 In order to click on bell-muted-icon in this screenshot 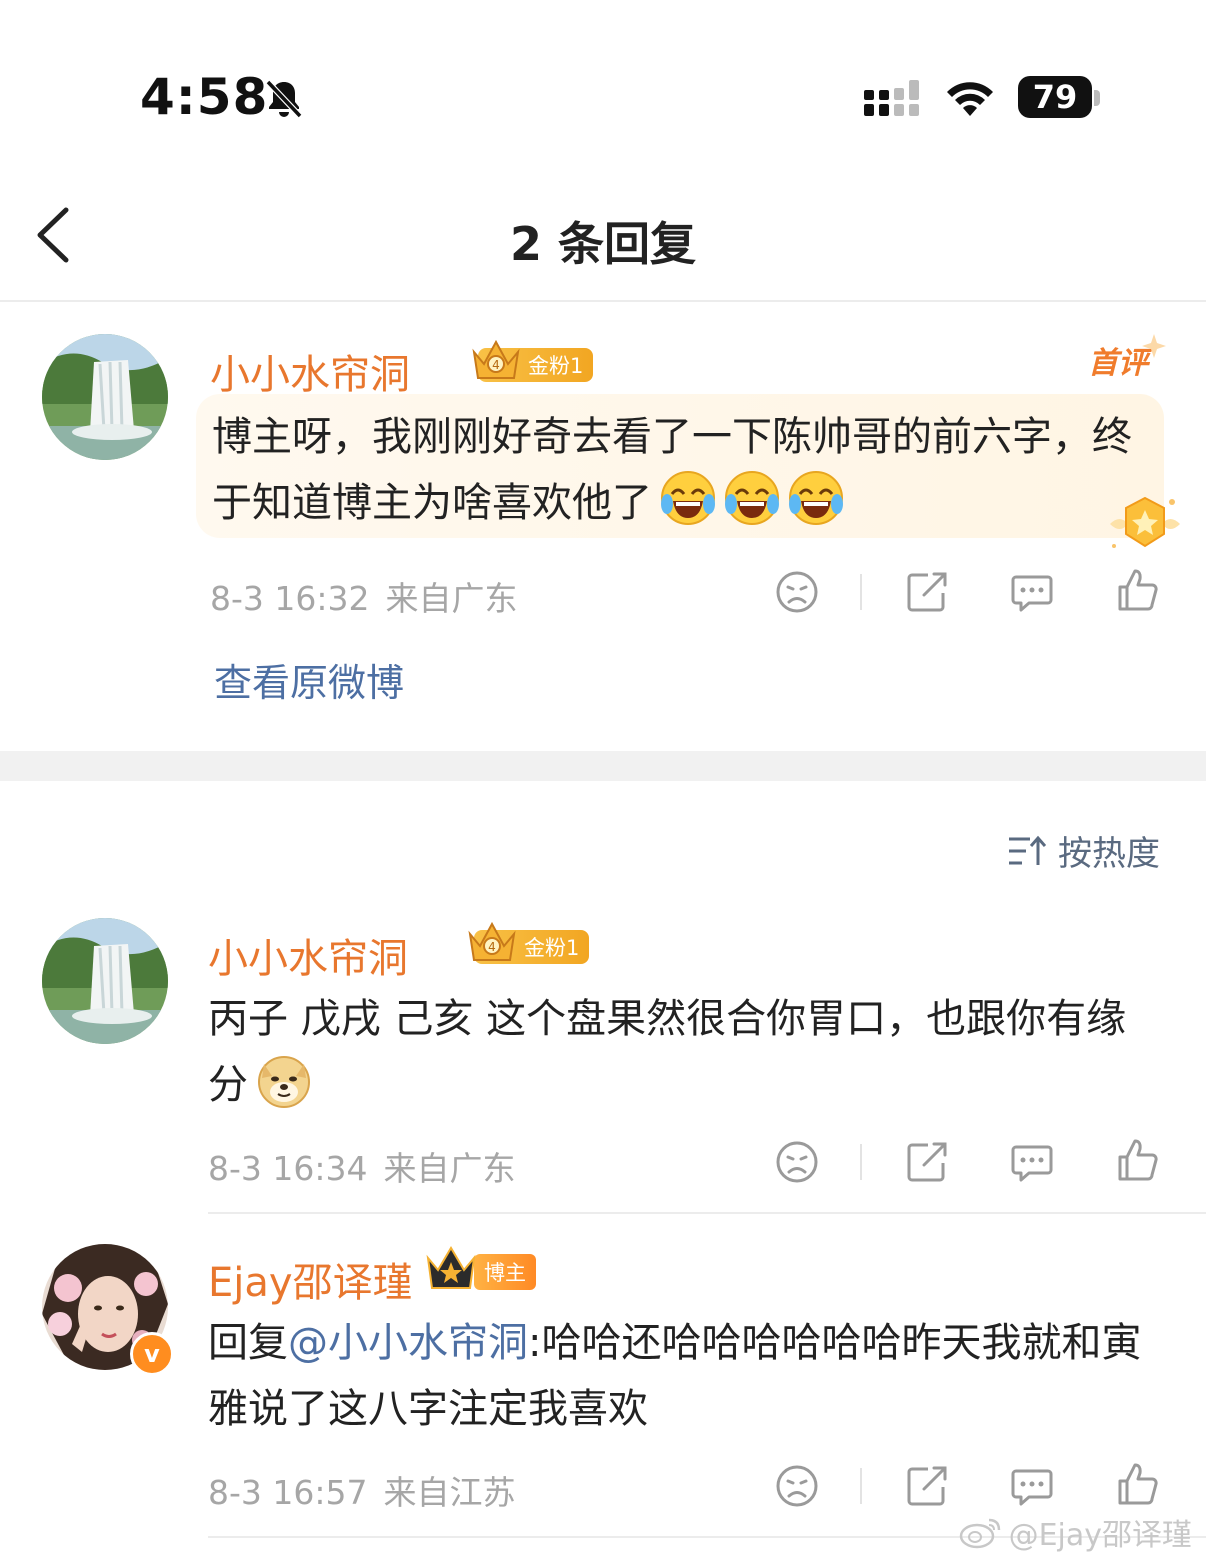, I will do `click(284, 99)`.